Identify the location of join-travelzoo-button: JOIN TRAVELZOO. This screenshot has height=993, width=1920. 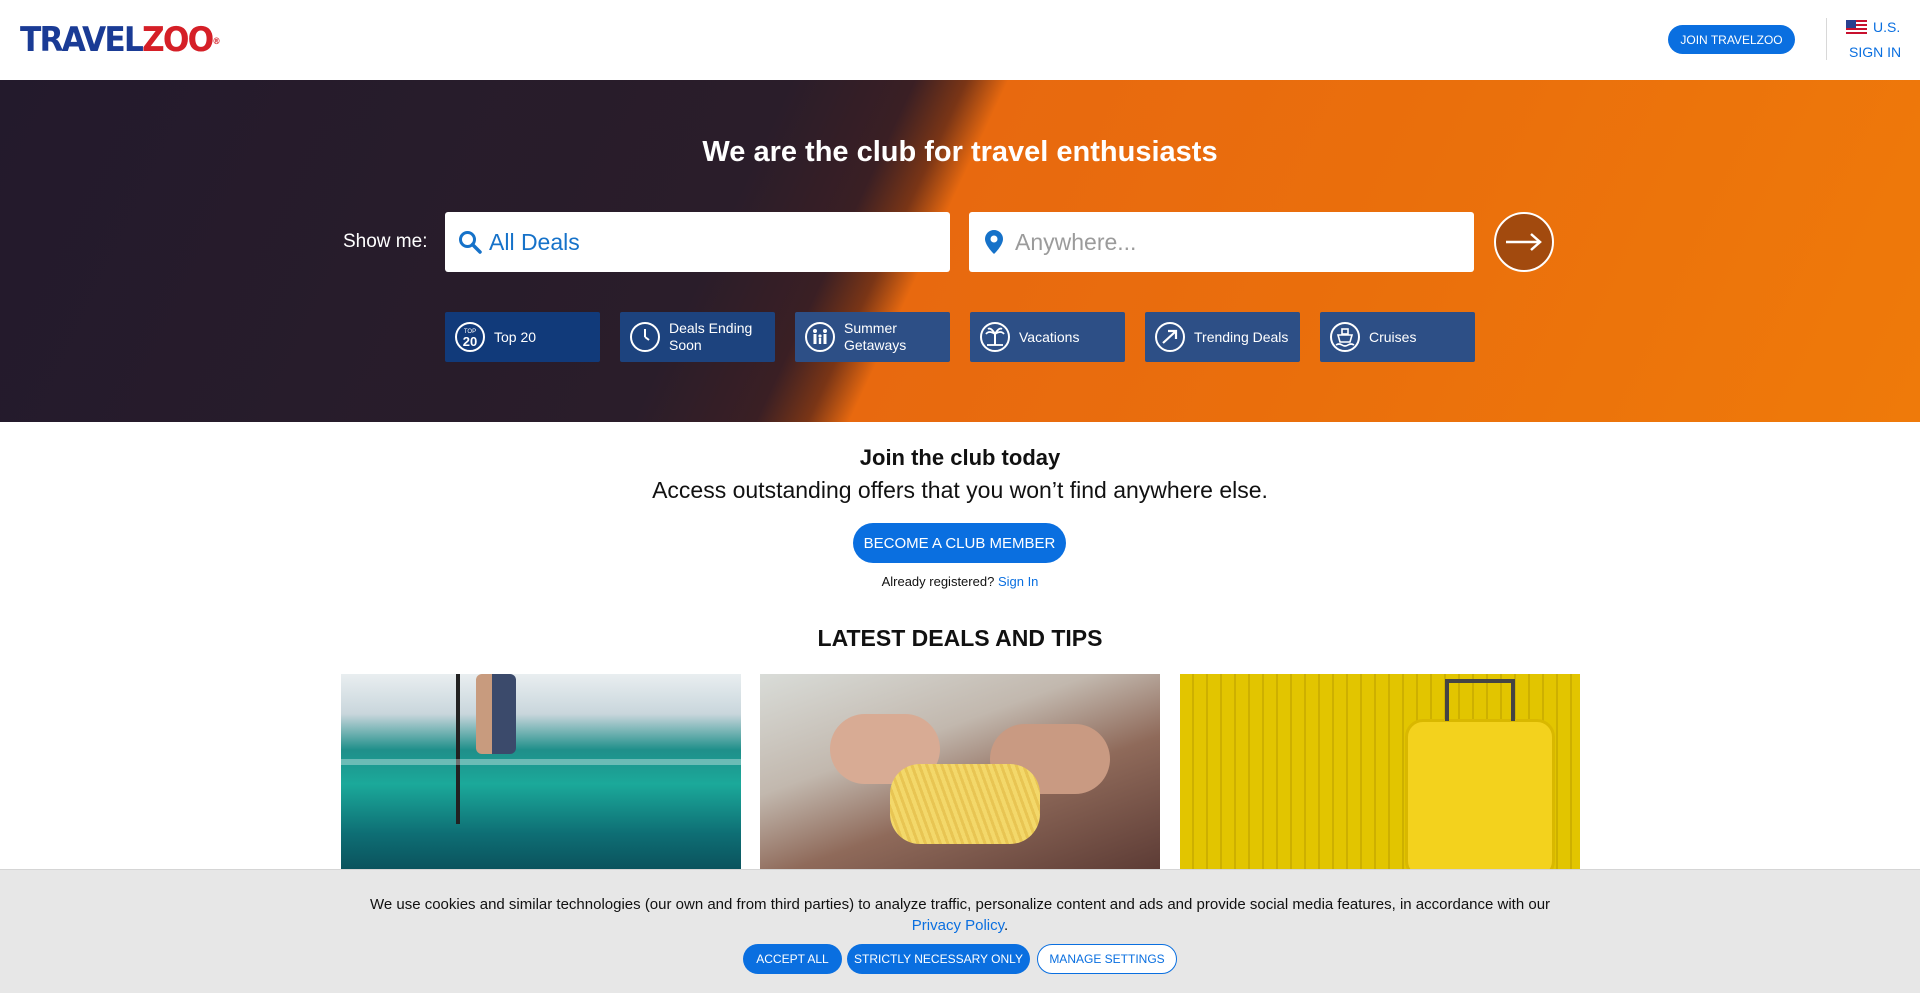
(1731, 39).